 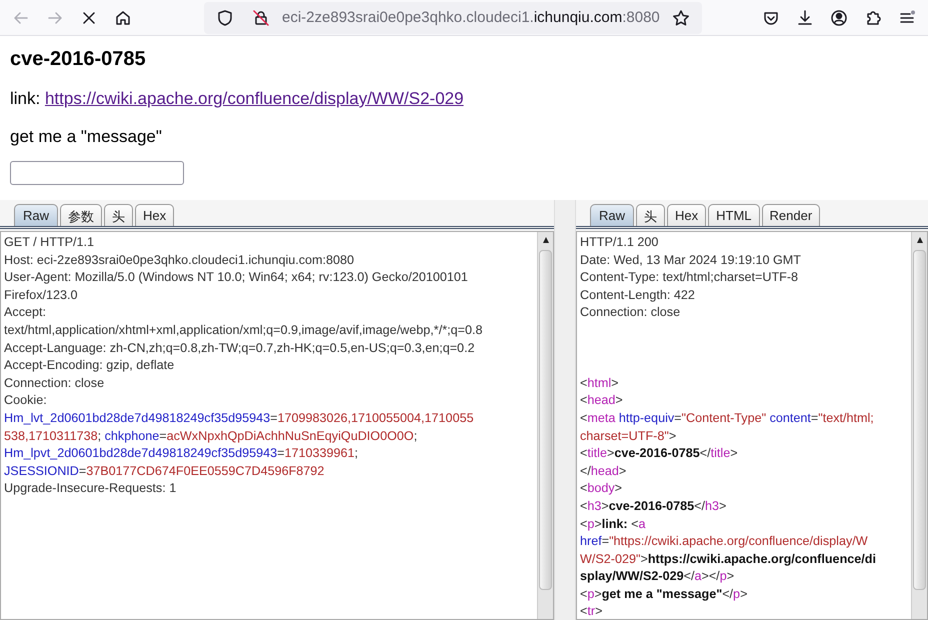 I want to click on code-line: </head>, so click(x=604, y=471).